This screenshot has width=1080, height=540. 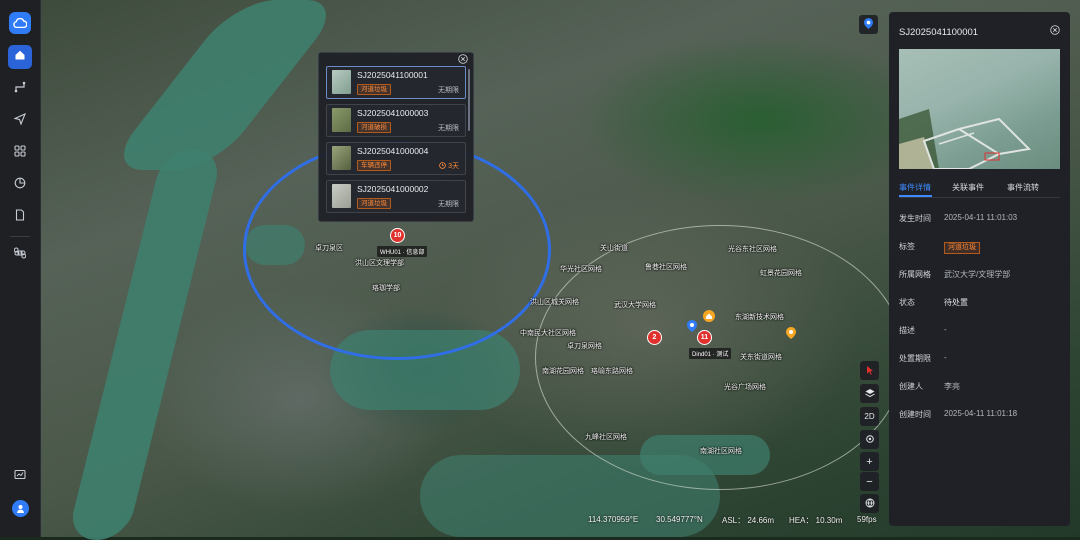 I want to click on send-icon, so click(x=20, y=121).